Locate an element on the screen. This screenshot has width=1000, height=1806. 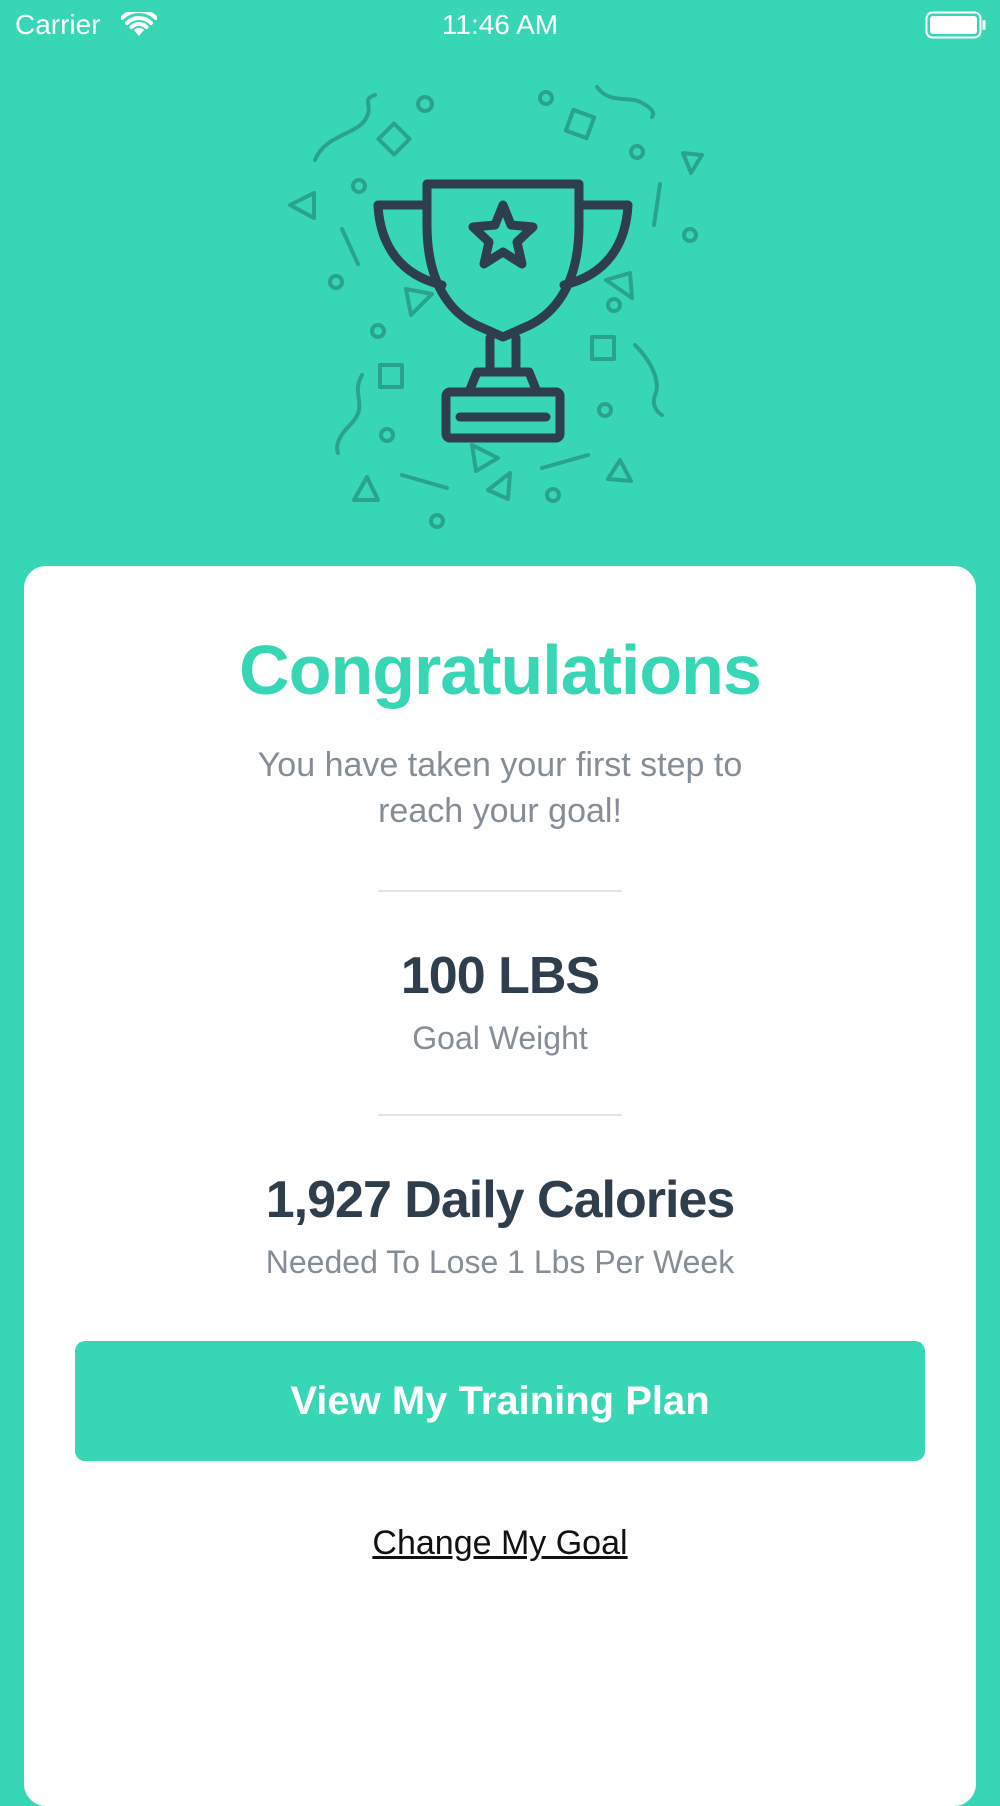
confetti-decoration is located at coordinates (496, 307).